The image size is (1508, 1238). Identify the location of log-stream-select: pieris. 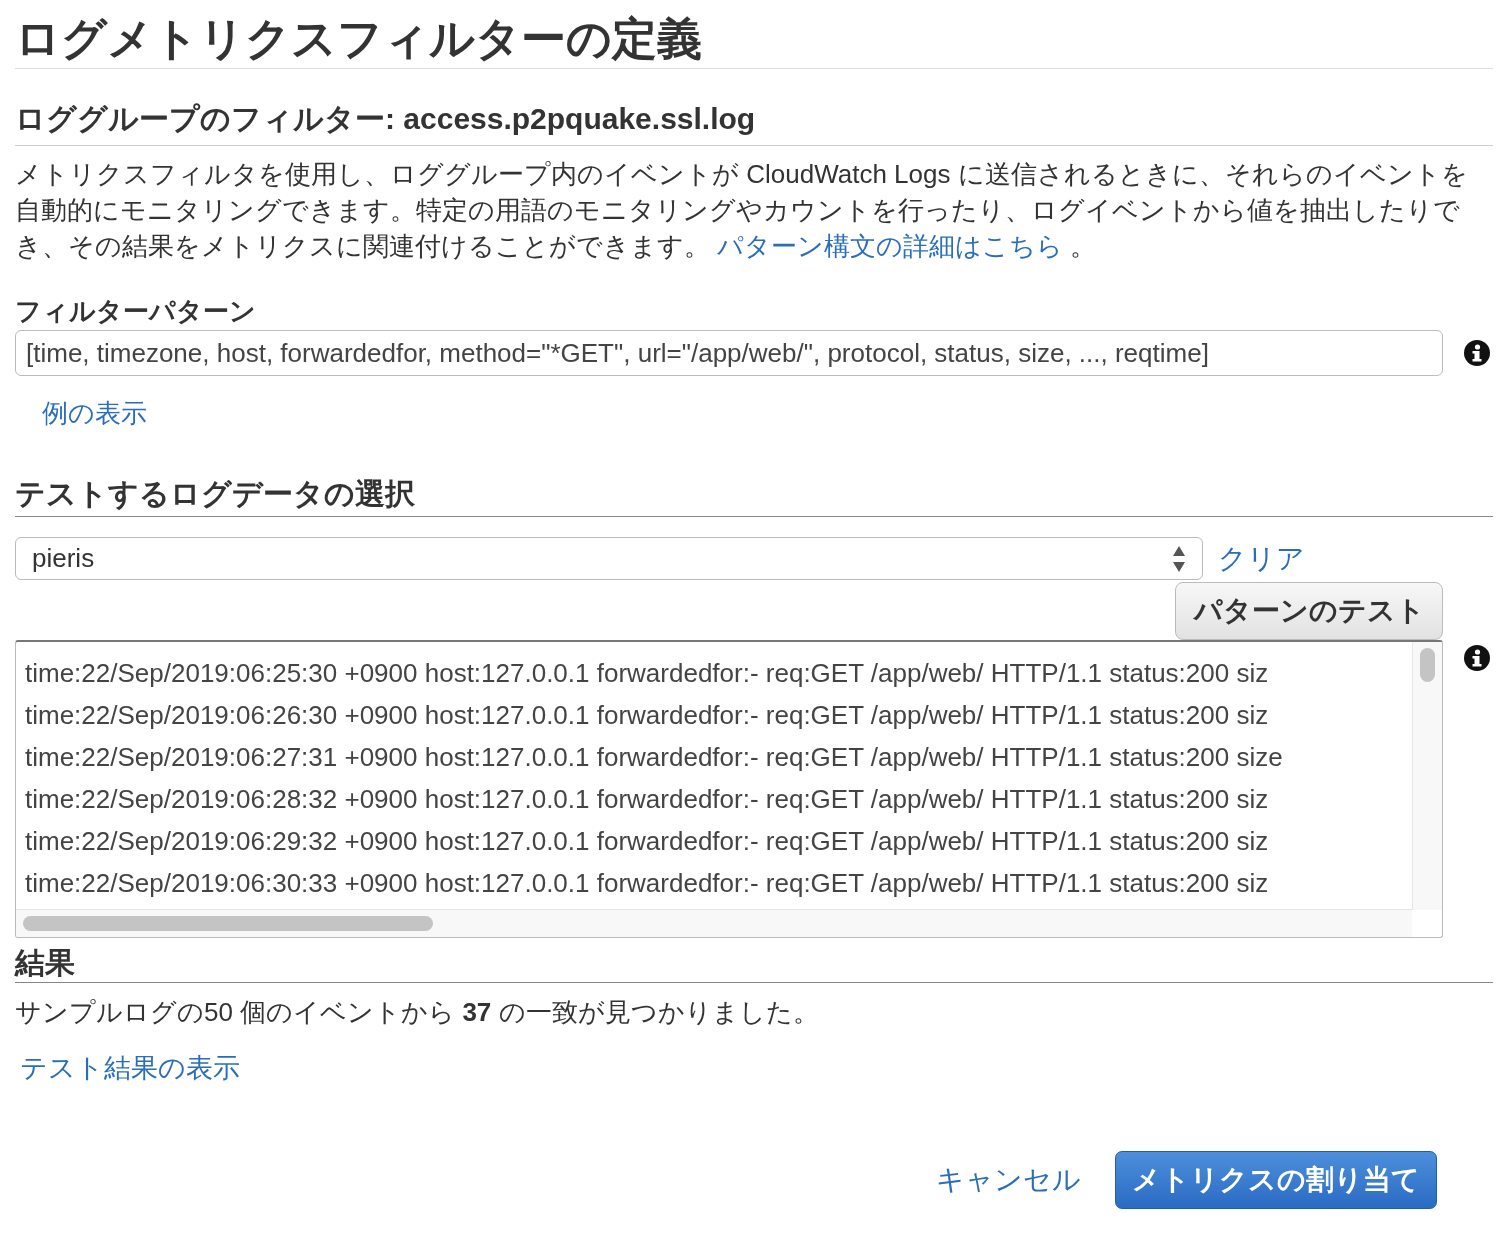
(609, 558).